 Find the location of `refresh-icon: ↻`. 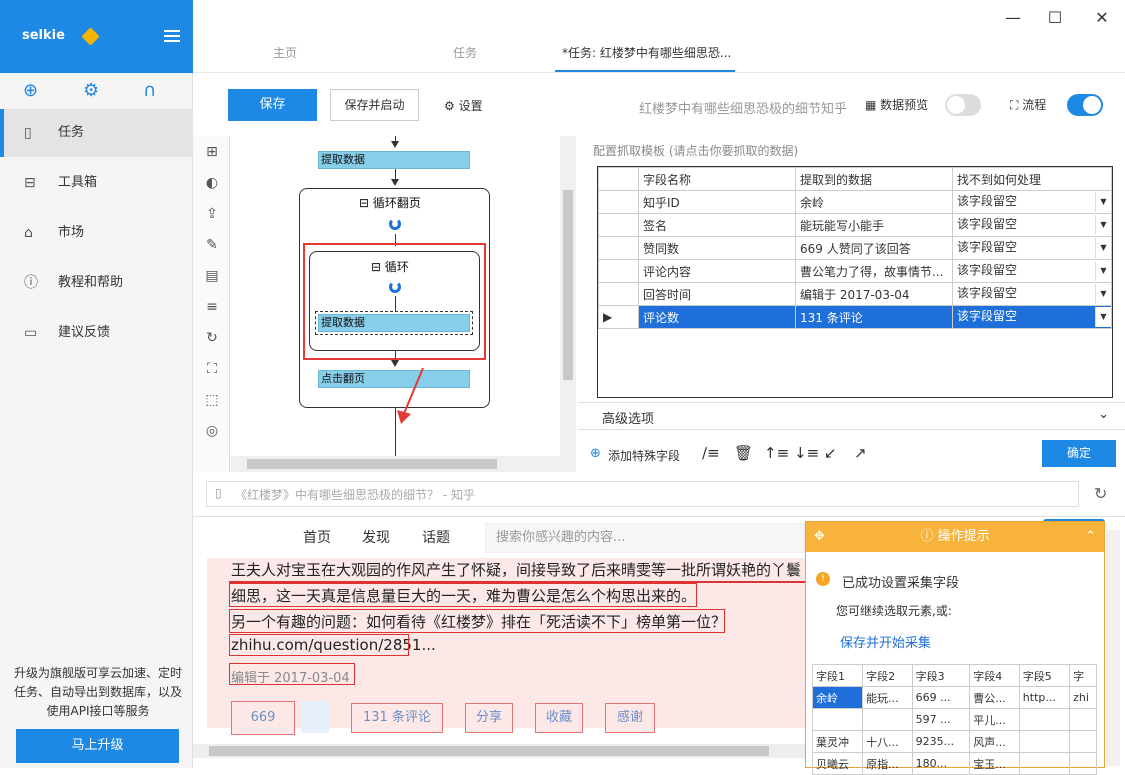

refresh-icon: ↻ is located at coordinates (1100, 493).